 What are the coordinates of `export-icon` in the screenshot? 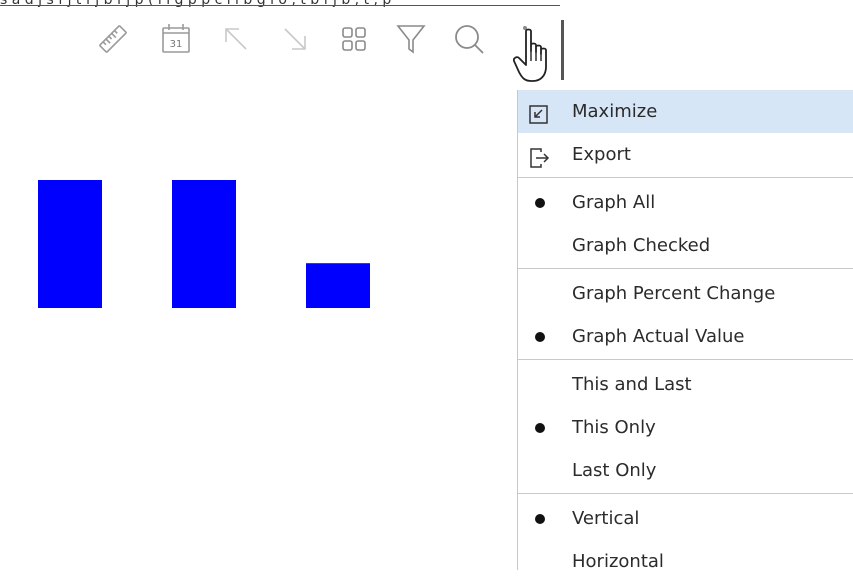 It's located at (539, 155).